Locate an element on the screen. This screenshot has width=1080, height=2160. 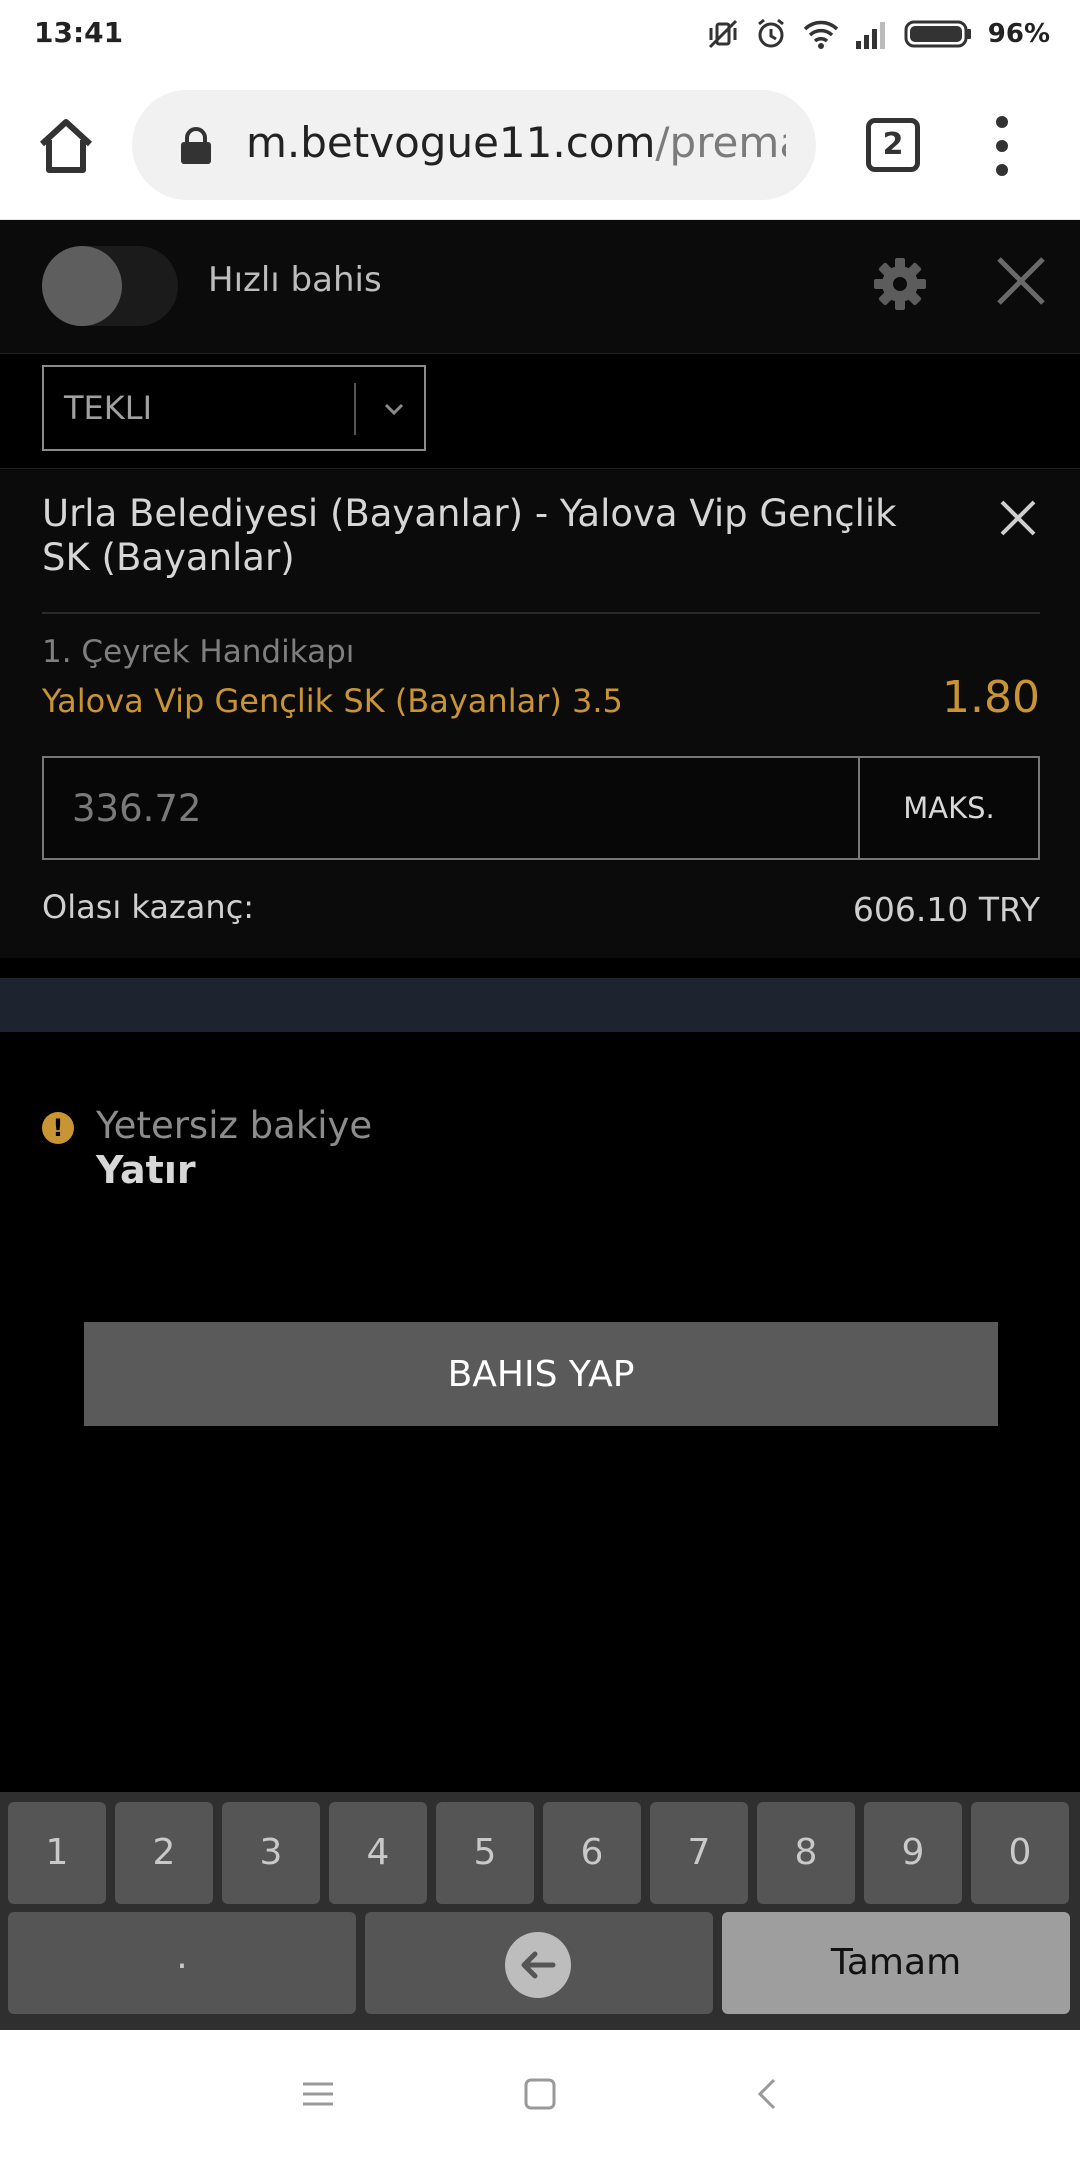
remove-selection-icon is located at coordinates (1018, 518).